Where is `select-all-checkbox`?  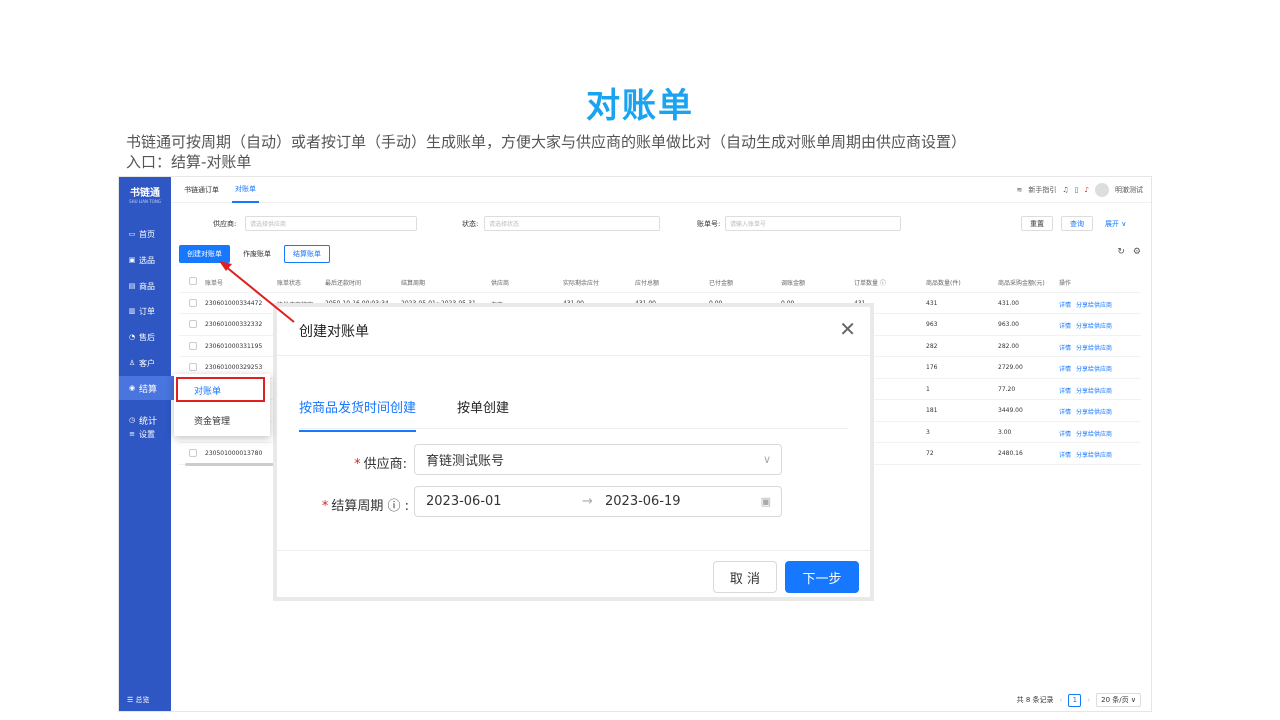 select-all-checkbox is located at coordinates (193, 281).